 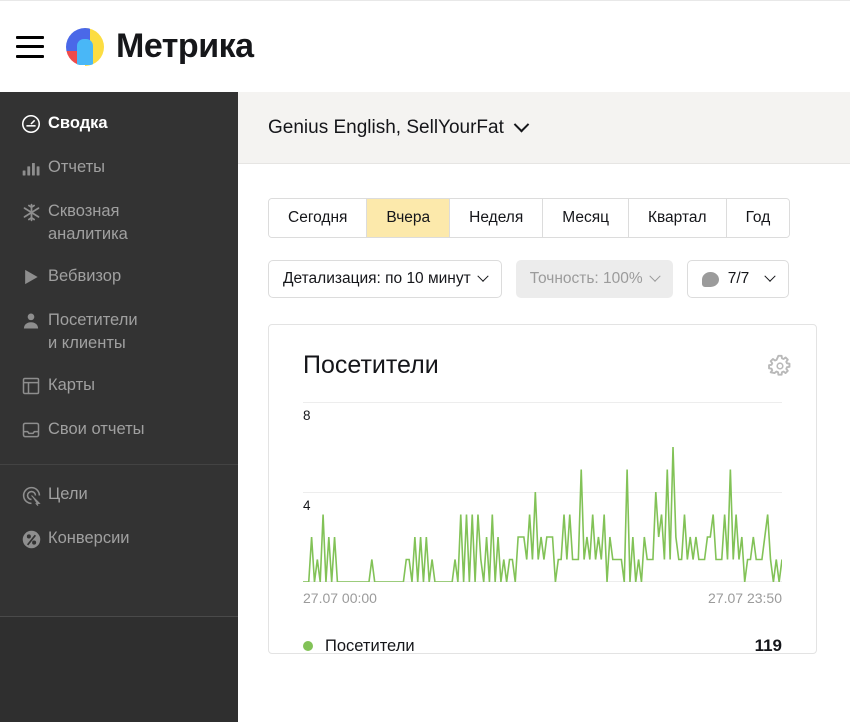 What do you see at coordinates (119, 124) in the screenshot?
I see `sidebar-item-summary: Сводка` at bounding box center [119, 124].